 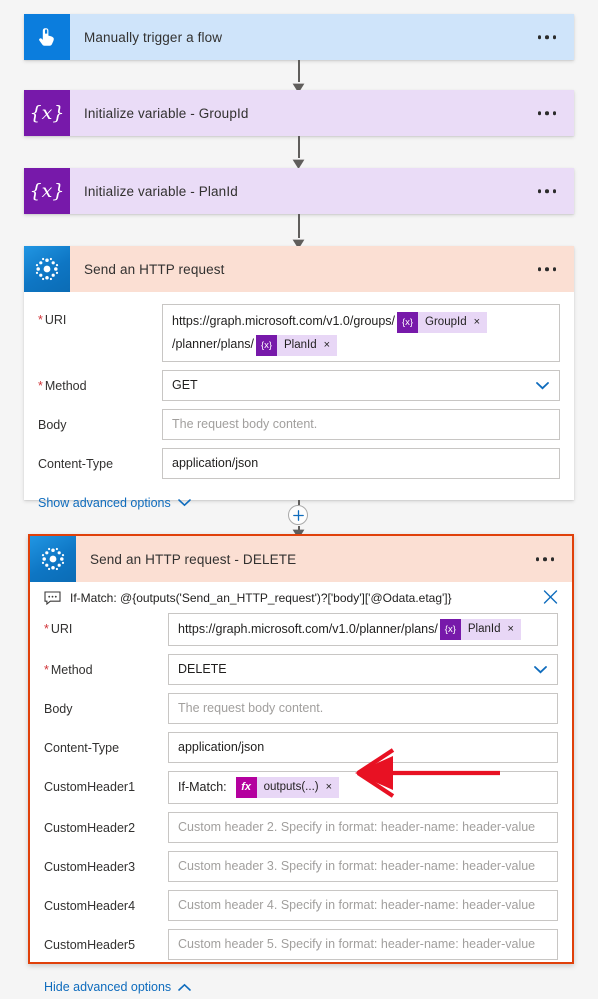 I want to click on field-label-body: Body, so click(x=58, y=709).